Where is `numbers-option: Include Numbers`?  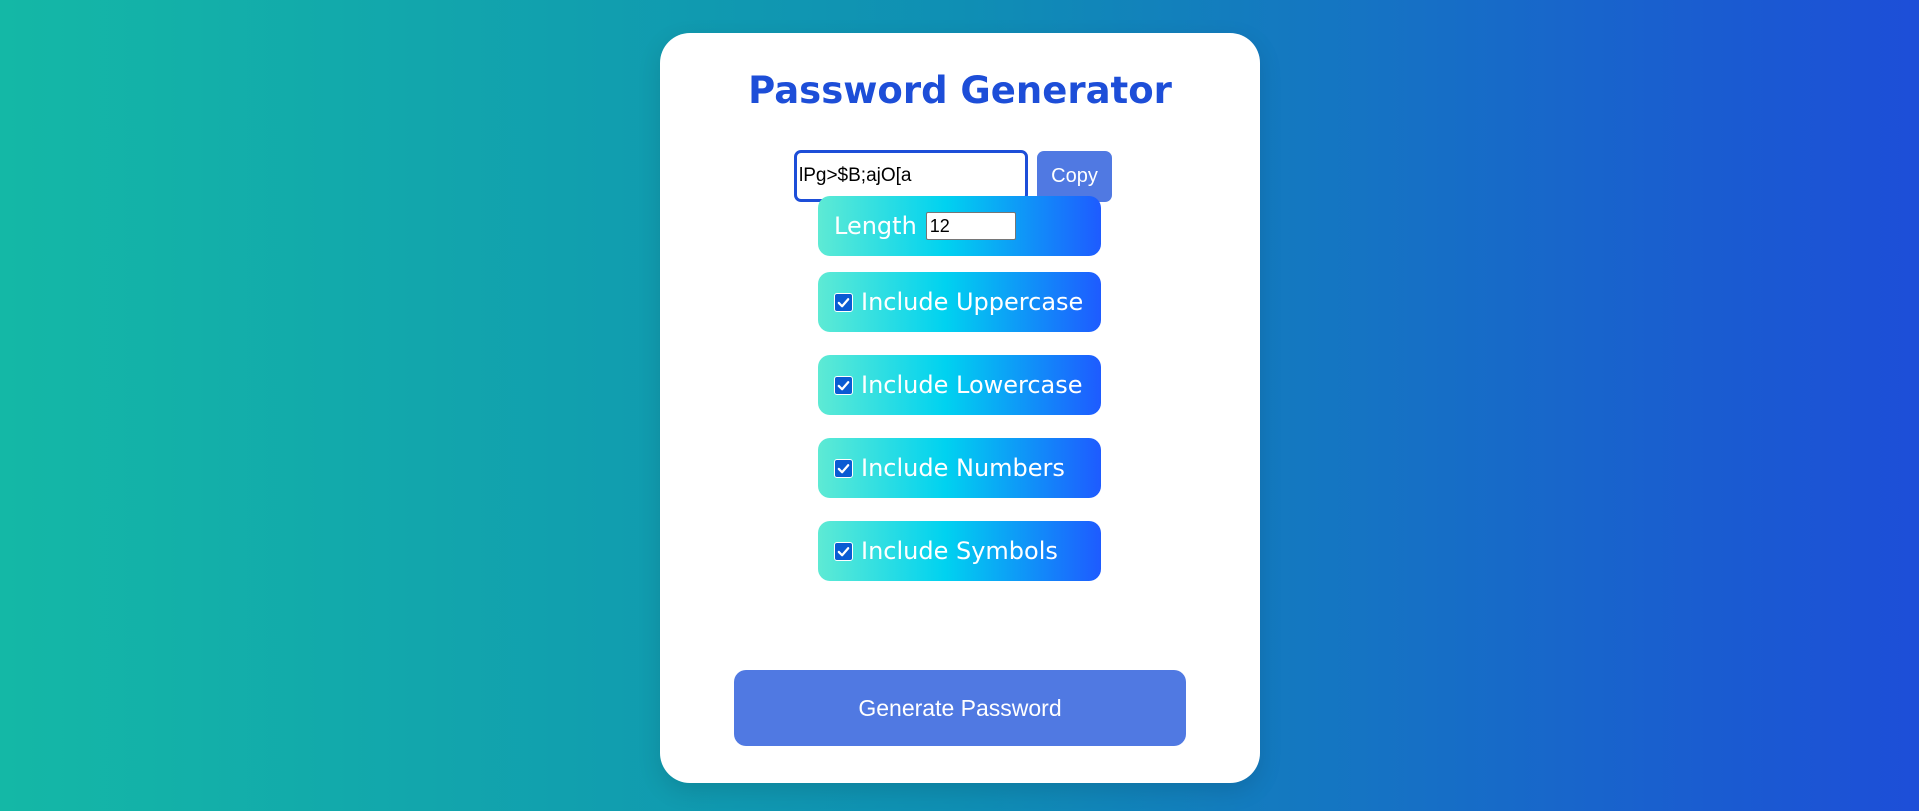
numbers-option: Include Numbers is located at coordinates (959, 468).